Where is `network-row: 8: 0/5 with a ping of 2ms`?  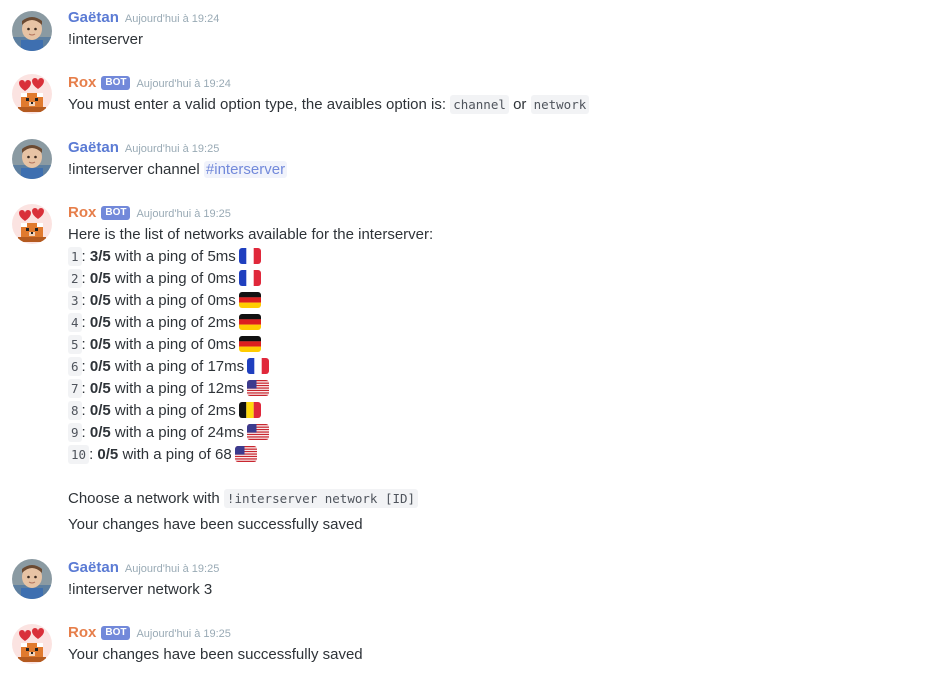 network-row: 8: 0/5 with a ping of 2ms is located at coordinates (164, 411).